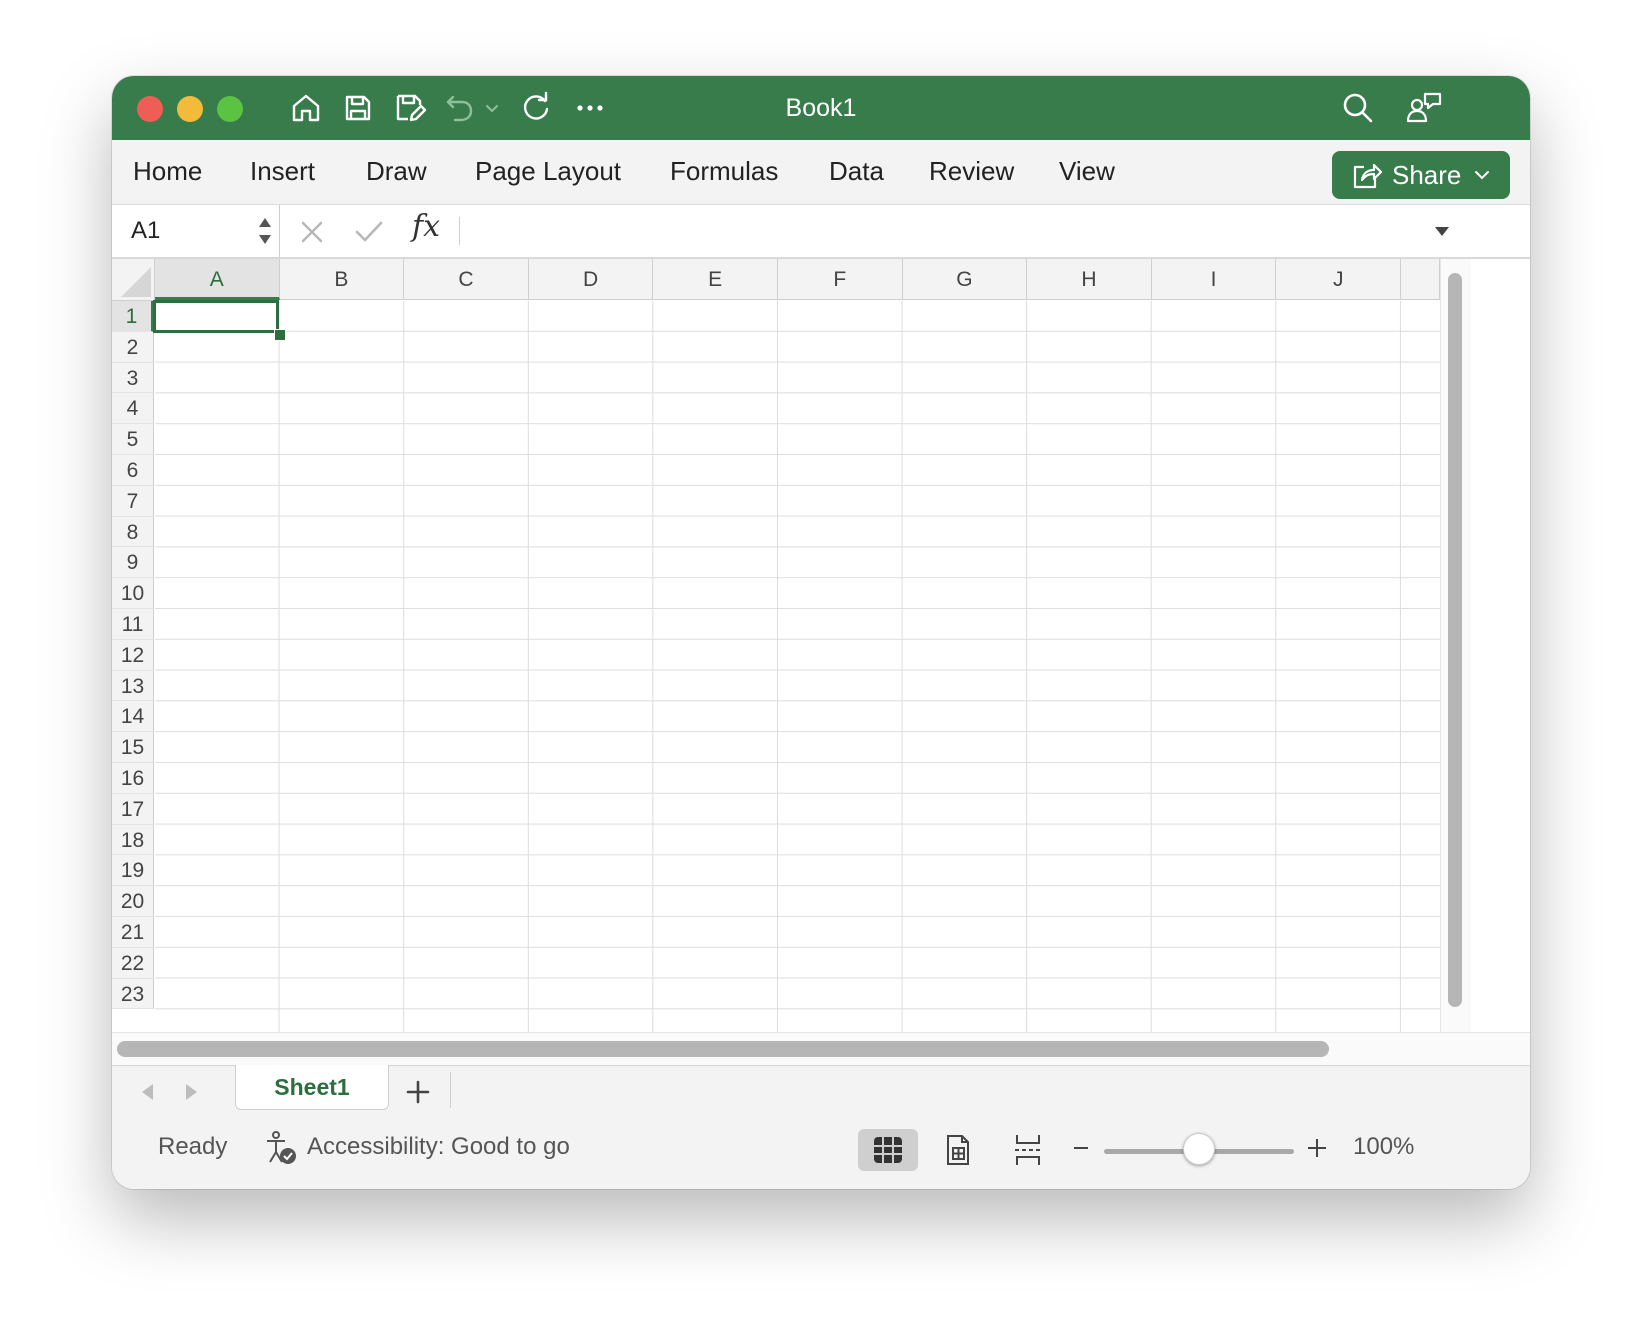 The image size is (1636, 1332). Describe the element at coordinates (133, 778) in the screenshot. I see `row-header-16: 16` at that location.